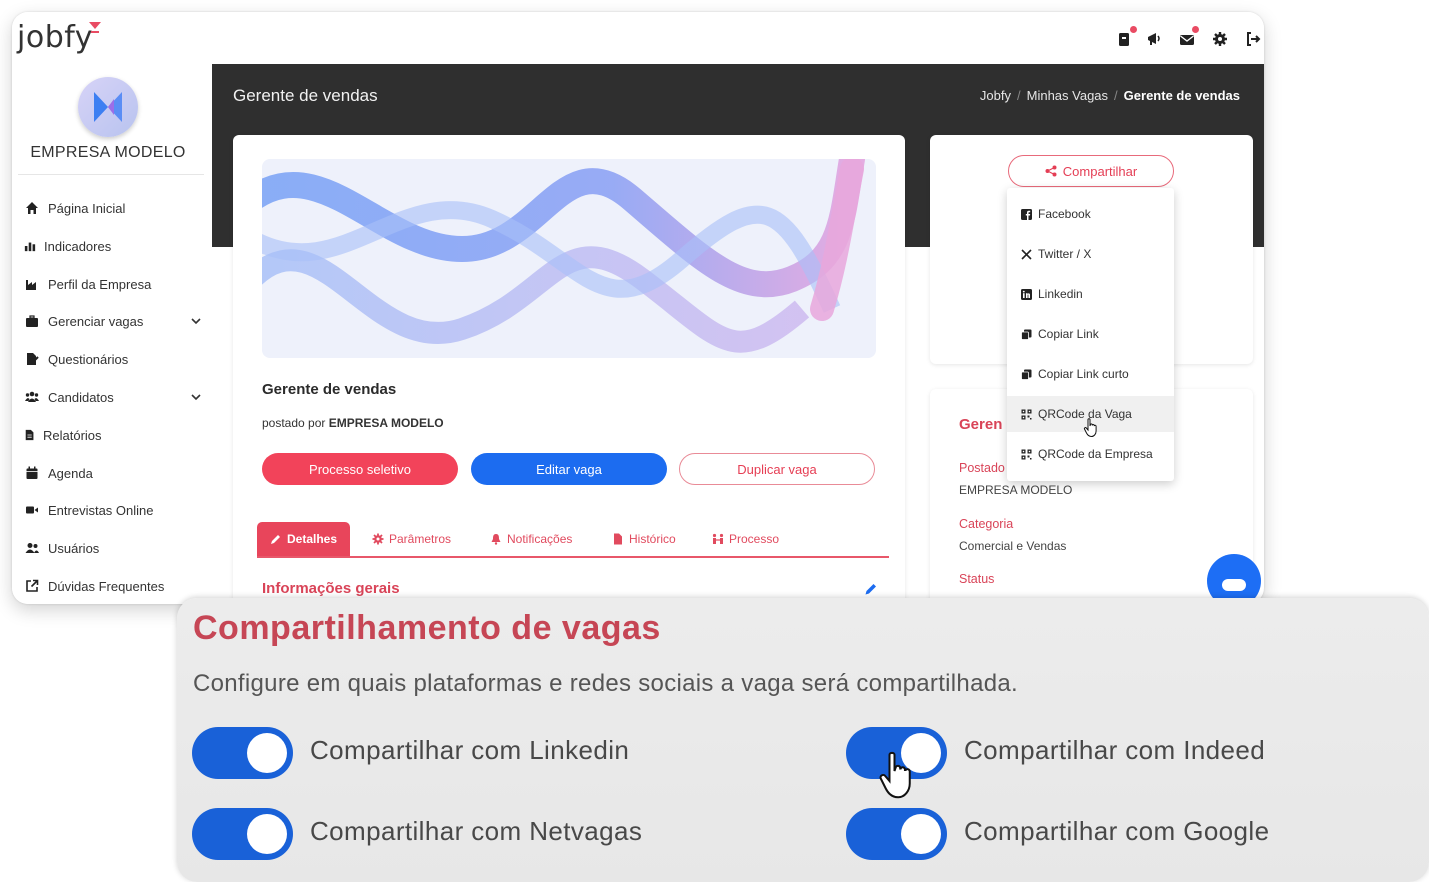  What do you see at coordinates (32, 284) in the screenshot?
I see `industry-icon` at bounding box center [32, 284].